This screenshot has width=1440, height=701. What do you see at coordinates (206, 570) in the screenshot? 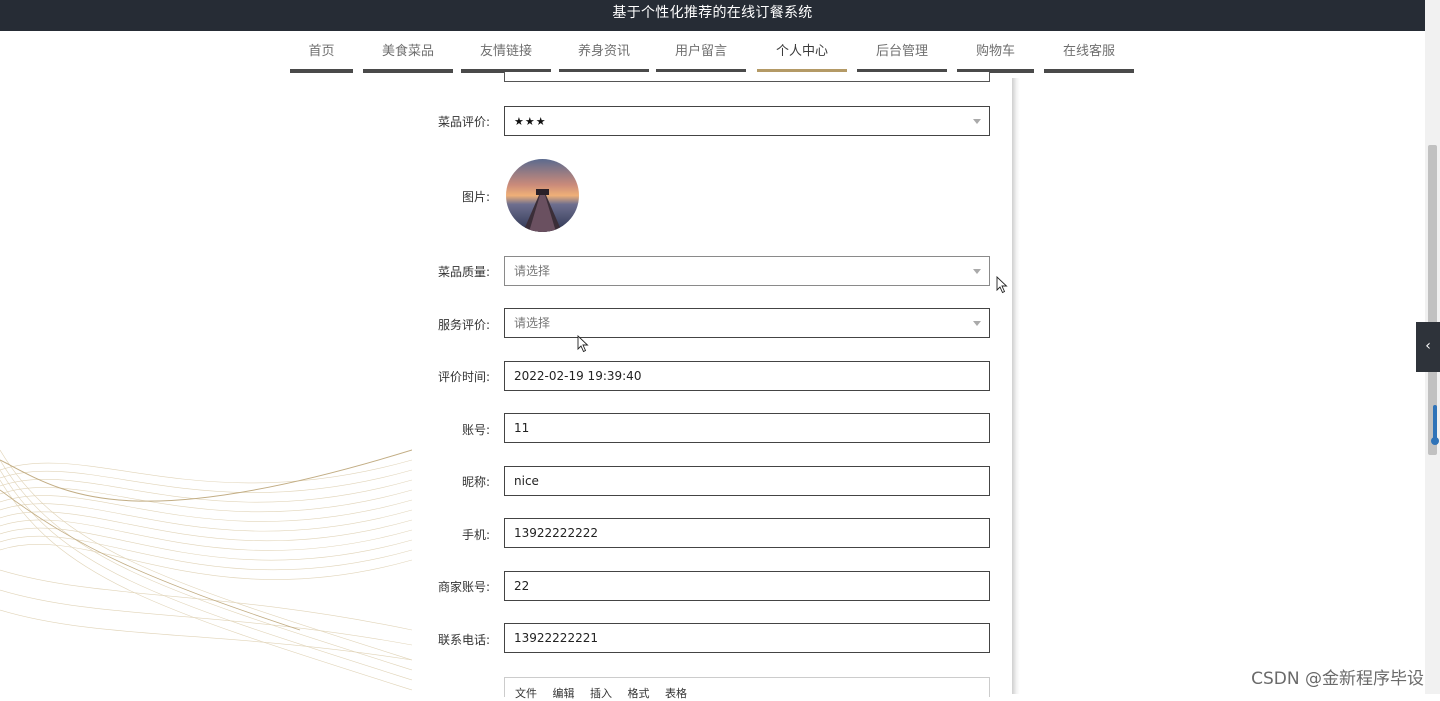
I see `decorative-wave-background` at bounding box center [206, 570].